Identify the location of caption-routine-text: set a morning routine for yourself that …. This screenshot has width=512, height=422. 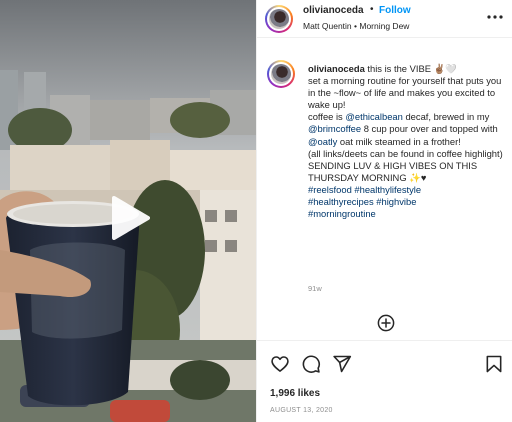
(405, 93).